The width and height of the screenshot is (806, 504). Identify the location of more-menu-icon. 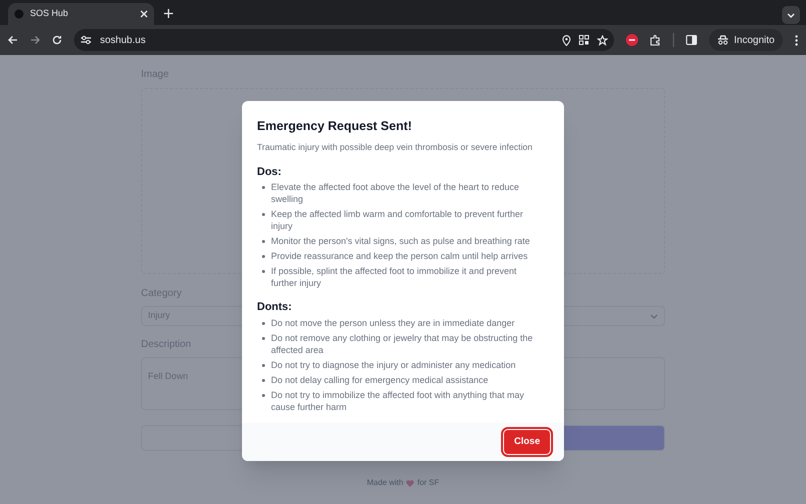
(796, 40).